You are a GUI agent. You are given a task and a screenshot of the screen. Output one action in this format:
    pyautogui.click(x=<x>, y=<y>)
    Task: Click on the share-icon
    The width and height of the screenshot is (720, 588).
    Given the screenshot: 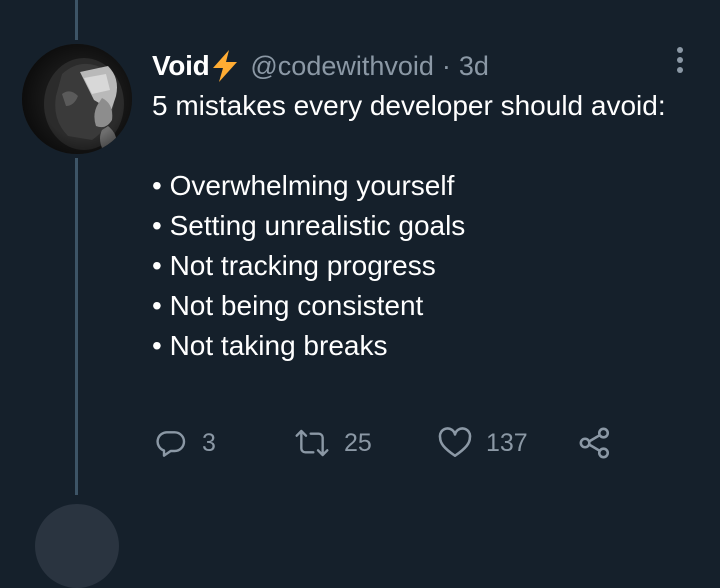 What is the action you would take?
    pyautogui.click(x=594, y=443)
    